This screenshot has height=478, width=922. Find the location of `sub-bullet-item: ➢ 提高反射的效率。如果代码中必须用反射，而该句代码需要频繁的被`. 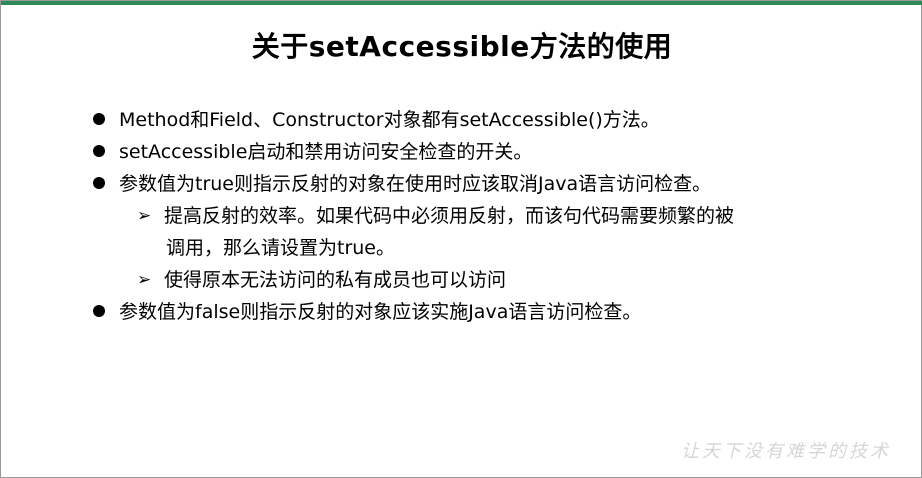

sub-bullet-item: ➢ 提高反射的效率。如果代码中必须用反射，而该句代码需要频繁的被 is located at coordinates (489, 216).